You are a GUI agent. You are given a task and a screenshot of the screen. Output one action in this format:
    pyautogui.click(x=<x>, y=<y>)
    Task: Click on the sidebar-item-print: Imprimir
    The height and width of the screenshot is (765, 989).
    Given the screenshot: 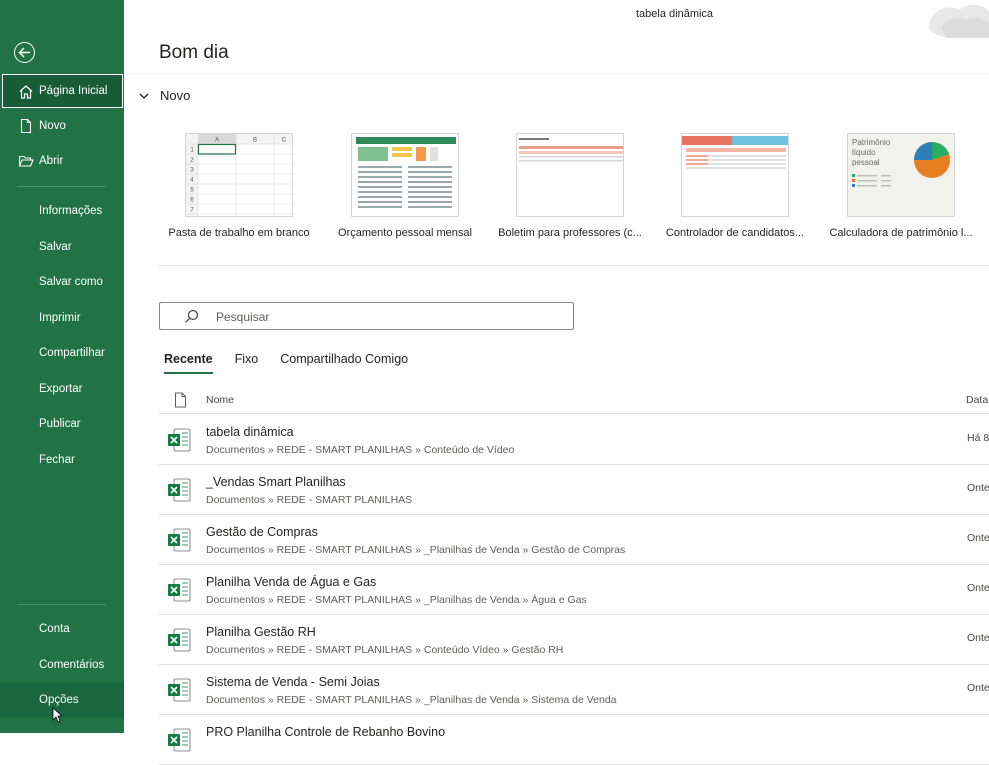 What is the action you would take?
    pyautogui.click(x=62, y=318)
    